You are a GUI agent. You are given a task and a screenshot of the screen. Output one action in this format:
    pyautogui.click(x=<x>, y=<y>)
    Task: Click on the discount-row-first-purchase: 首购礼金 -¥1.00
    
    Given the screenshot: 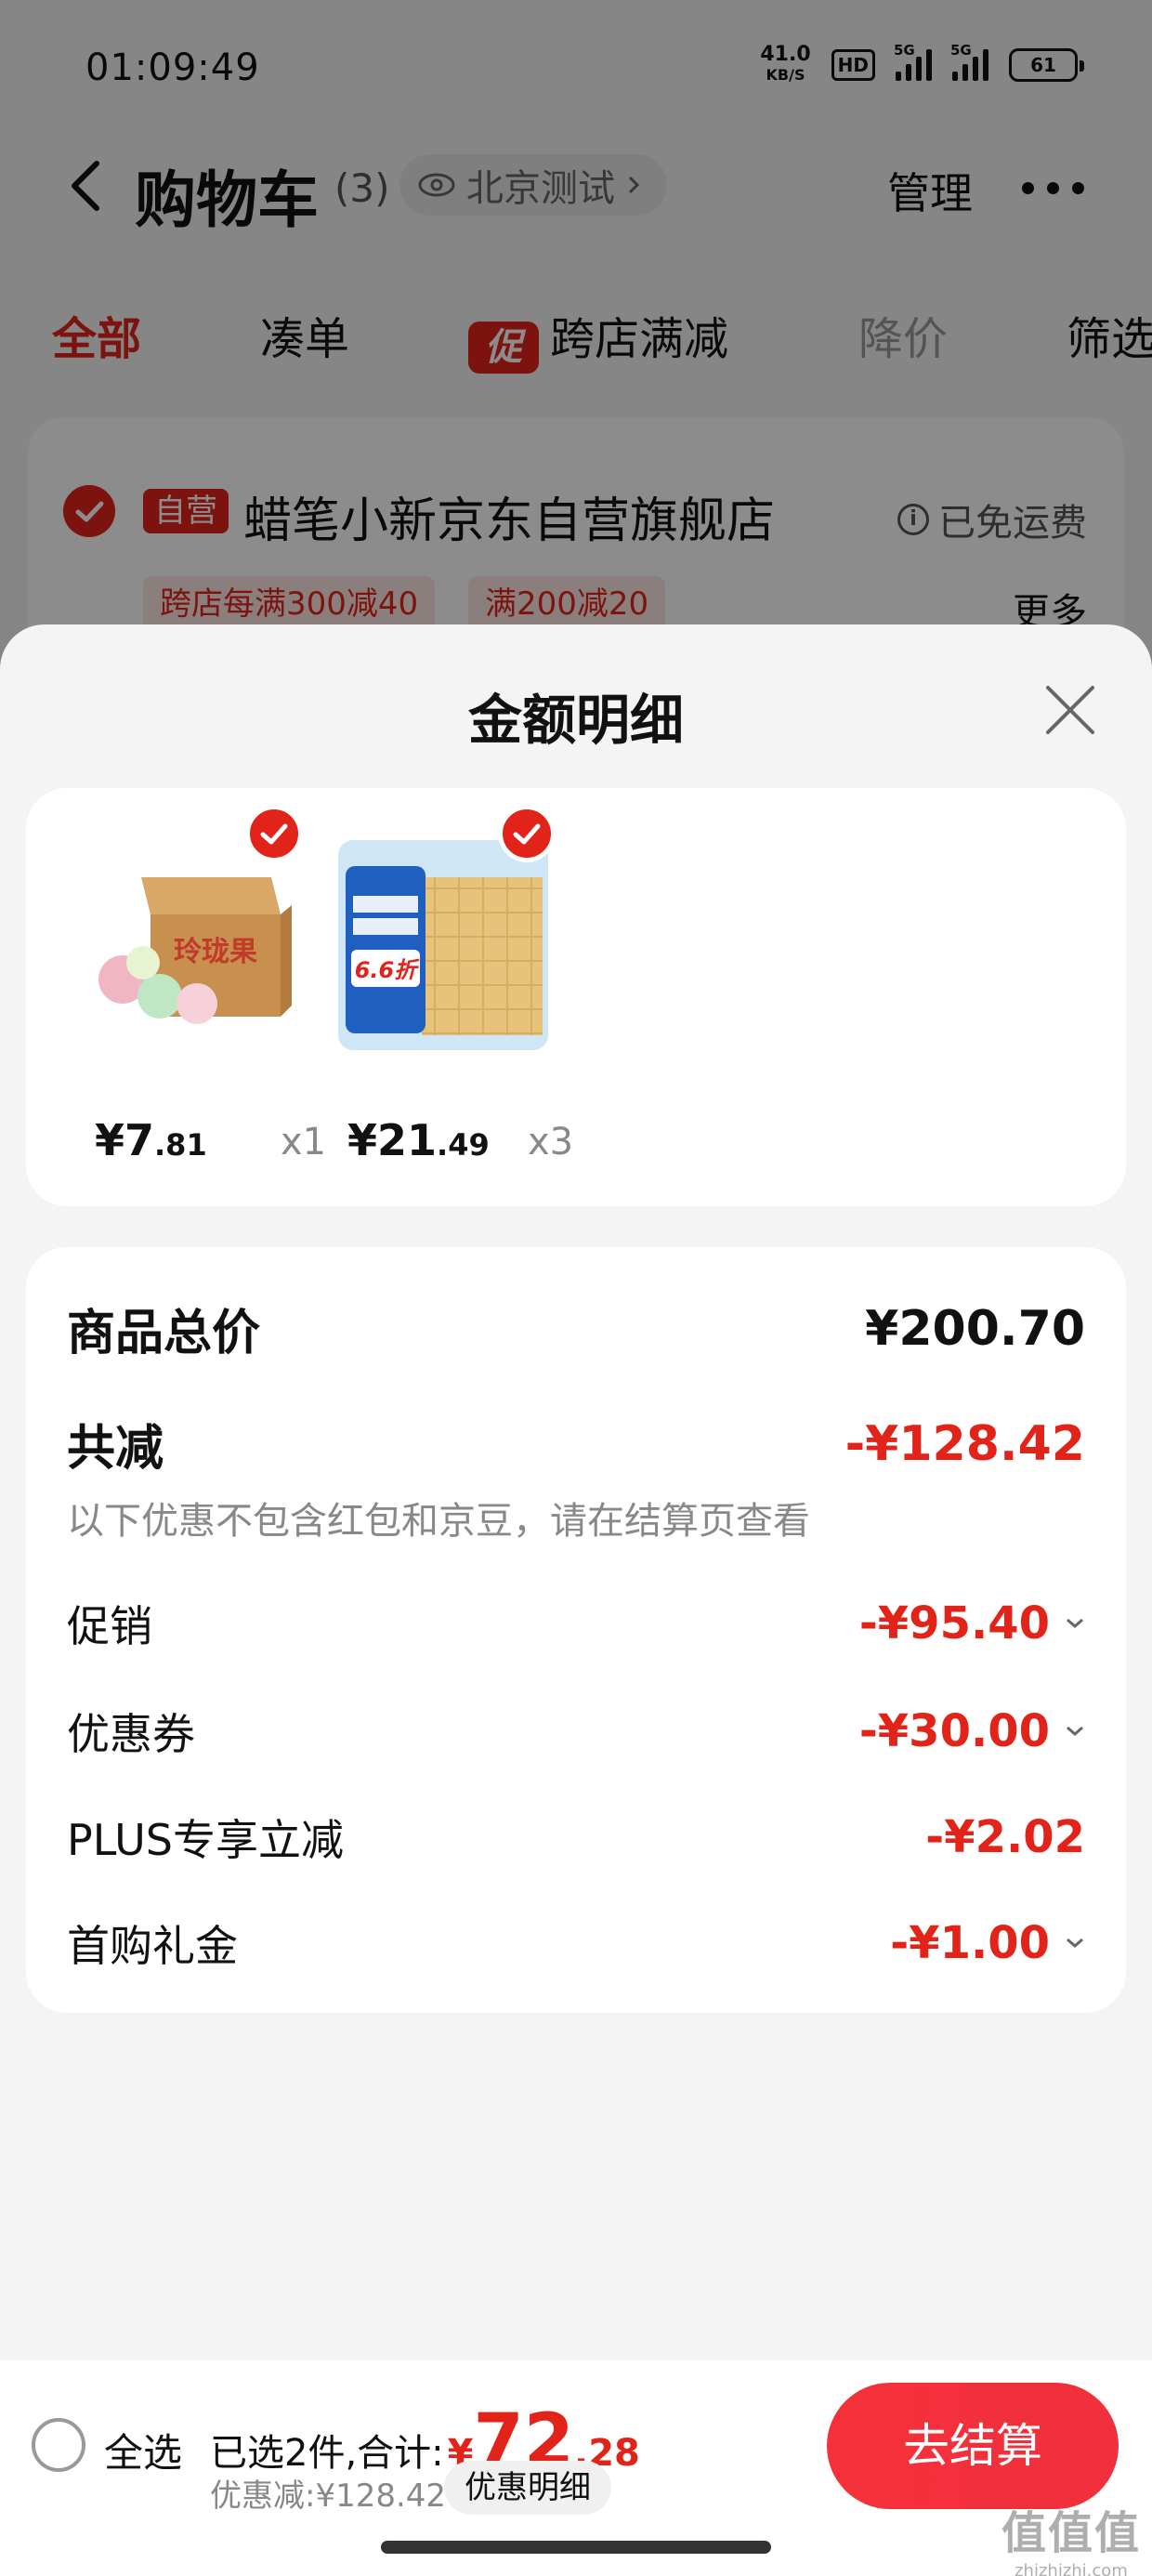 What is the action you would take?
    pyautogui.click(x=576, y=1943)
    